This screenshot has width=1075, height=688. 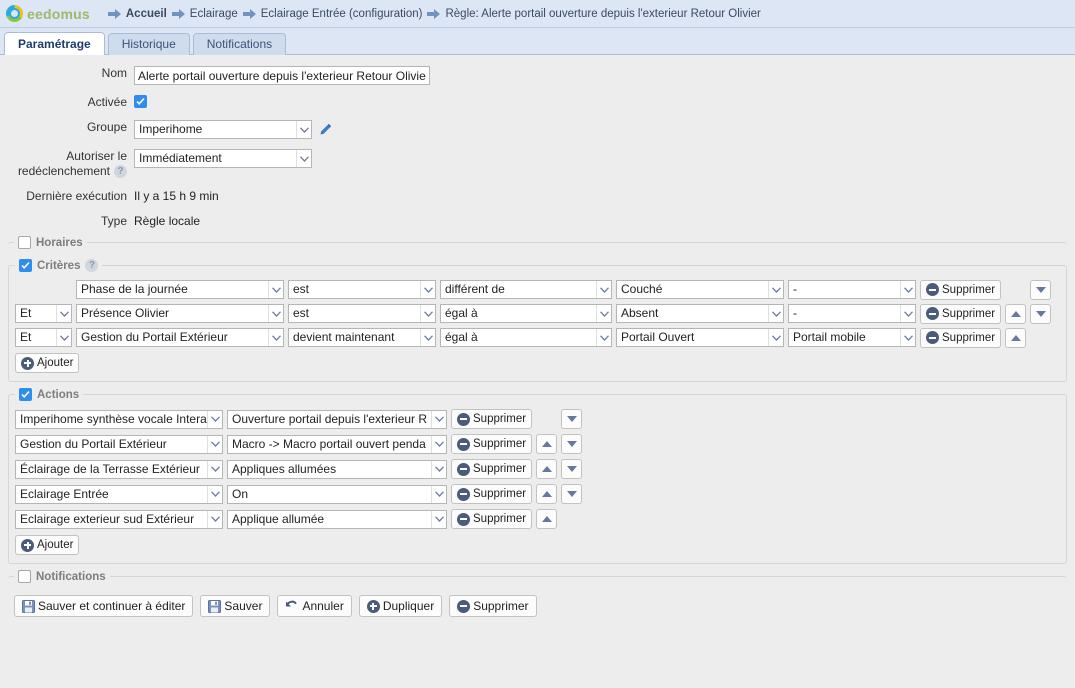 I want to click on action-command-value: Appliques allumées, so click(x=284, y=468).